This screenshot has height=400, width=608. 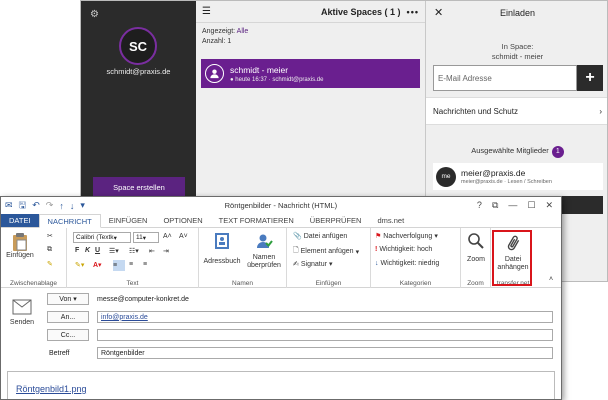 What do you see at coordinates (376, 249) in the screenshot?
I see `exclamation-icon: !` at bounding box center [376, 249].